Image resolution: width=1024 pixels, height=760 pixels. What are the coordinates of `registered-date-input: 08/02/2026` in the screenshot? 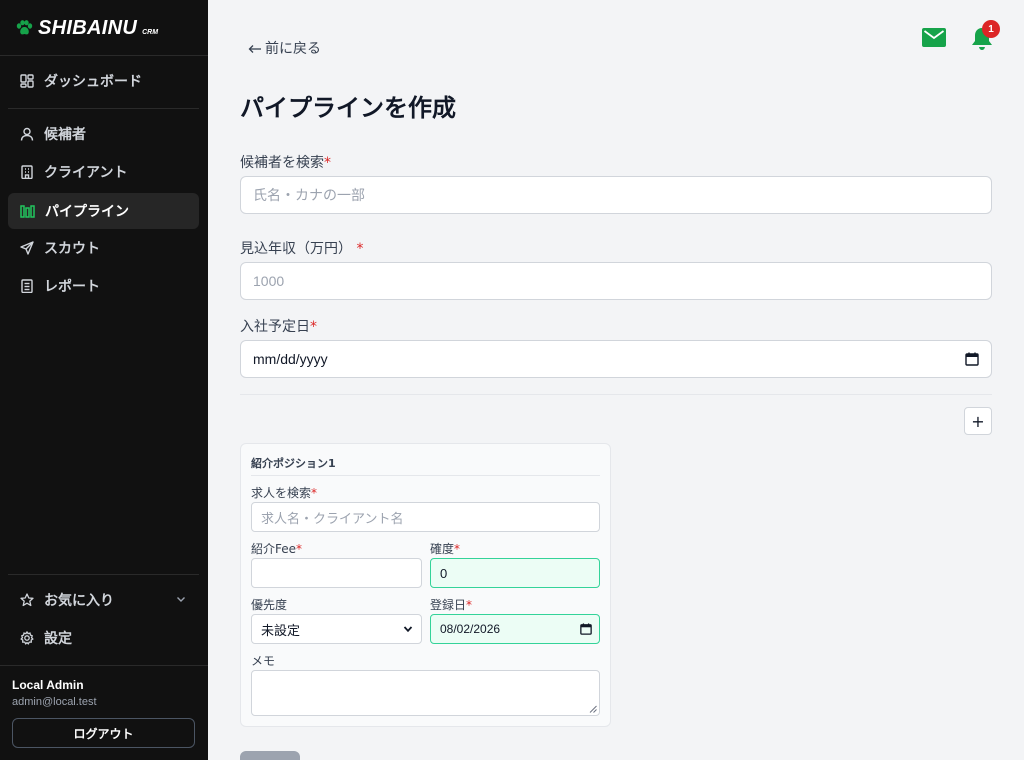 It's located at (515, 629).